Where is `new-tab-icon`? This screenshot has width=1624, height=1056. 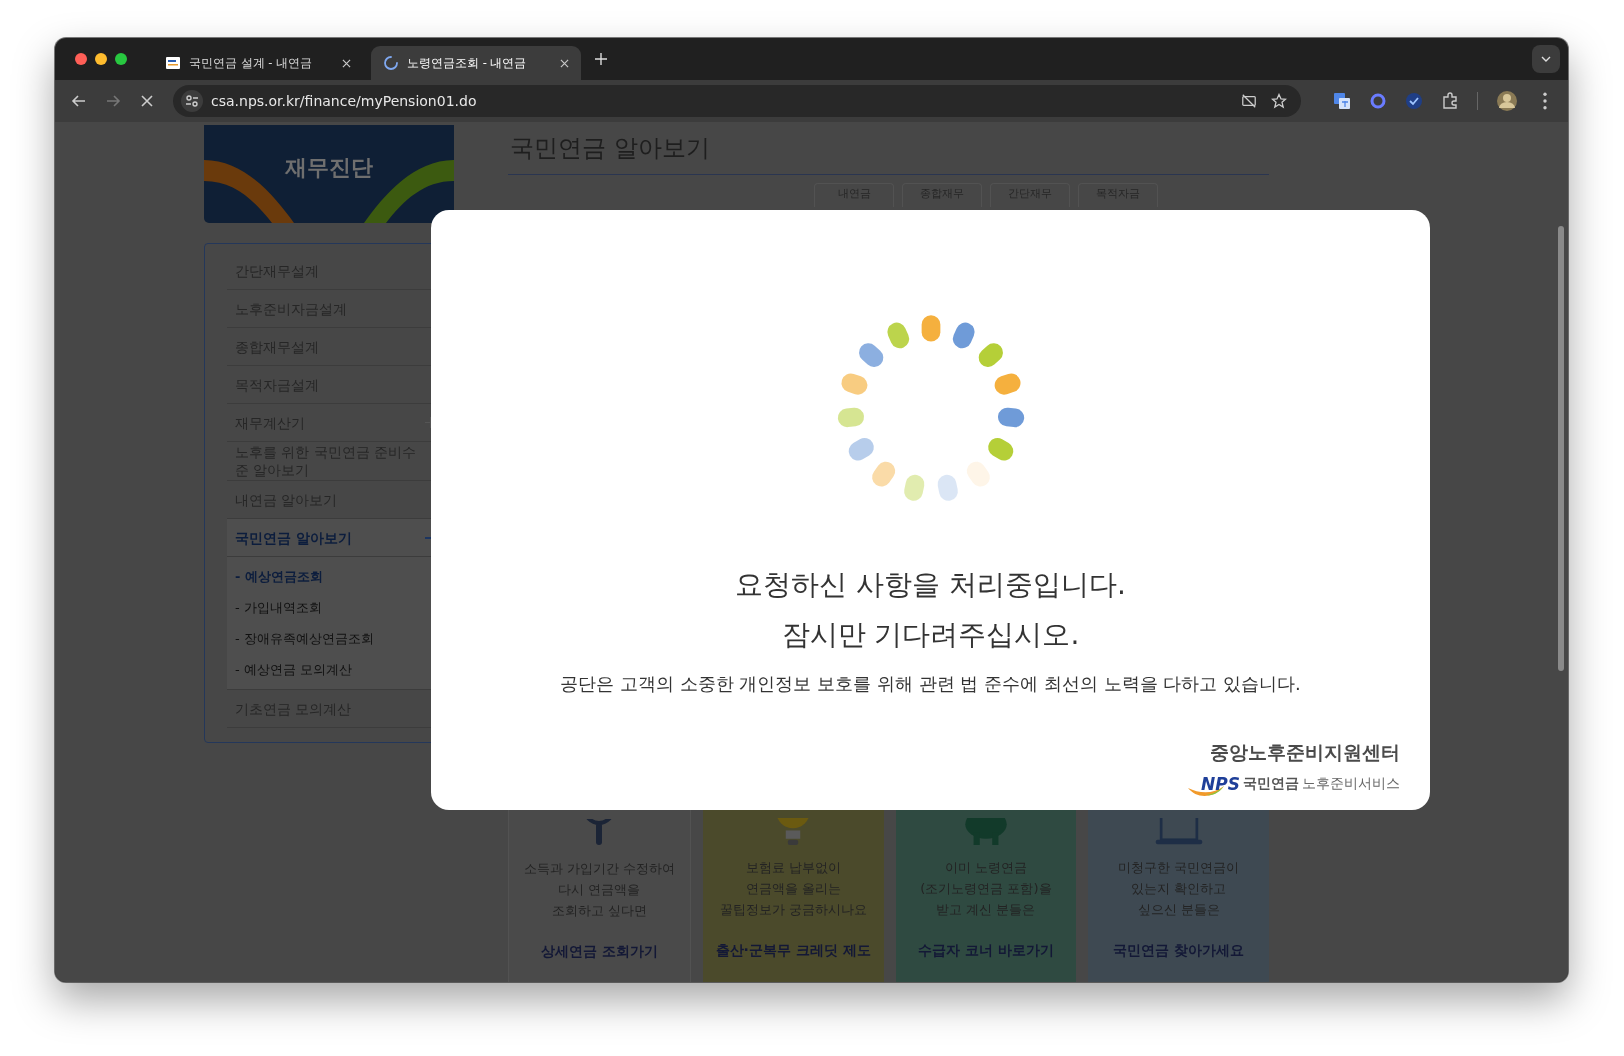 new-tab-icon is located at coordinates (601, 59).